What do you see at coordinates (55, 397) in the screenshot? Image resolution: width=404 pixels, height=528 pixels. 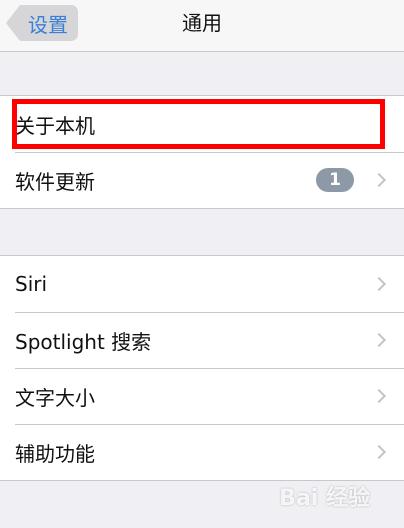 I see `row-text-size-label: 文字大小` at bounding box center [55, 397].